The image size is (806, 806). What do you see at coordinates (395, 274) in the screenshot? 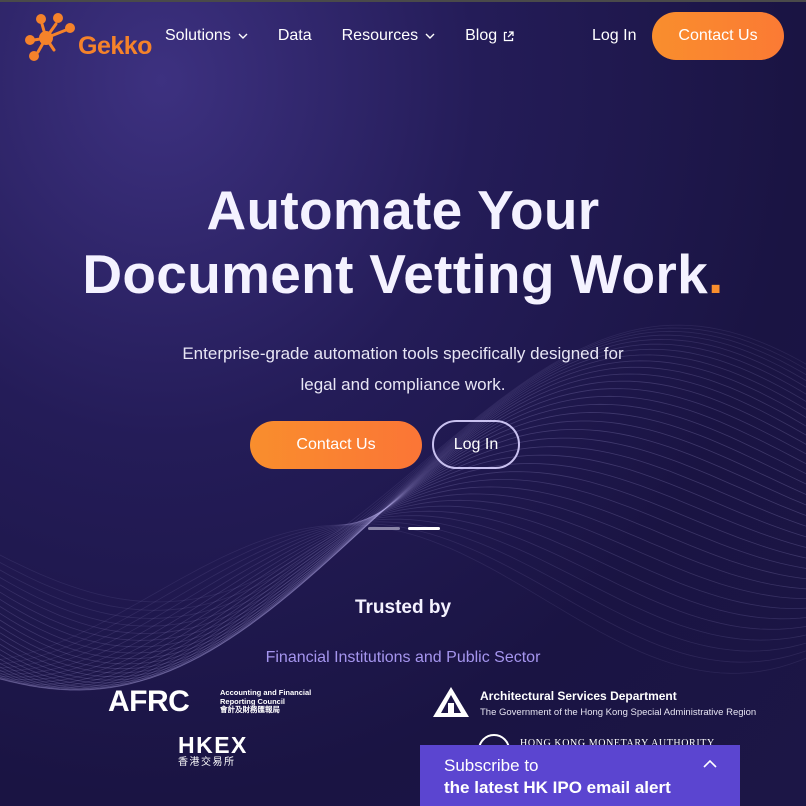
I see `hero-title-line2: Document Vetting Work` at bounding box center [395, 274].